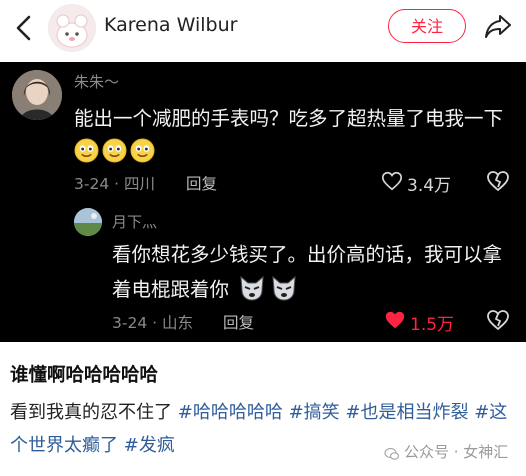 The width and height of the screenshot is (526, 476). What do you see at coordinates (429, 186) in the screenshot?
I see `like-count: 3.4万` at bounding box center [429, 186].